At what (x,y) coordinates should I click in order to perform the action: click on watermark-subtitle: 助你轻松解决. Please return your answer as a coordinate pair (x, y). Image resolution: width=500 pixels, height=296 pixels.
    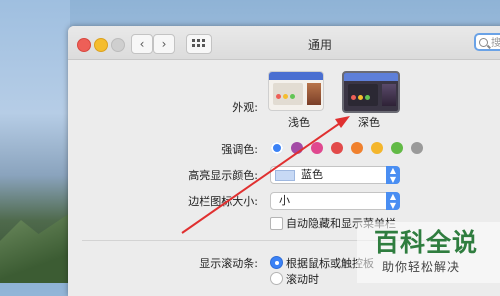
    Looking at the image, I should click on (421, 267).